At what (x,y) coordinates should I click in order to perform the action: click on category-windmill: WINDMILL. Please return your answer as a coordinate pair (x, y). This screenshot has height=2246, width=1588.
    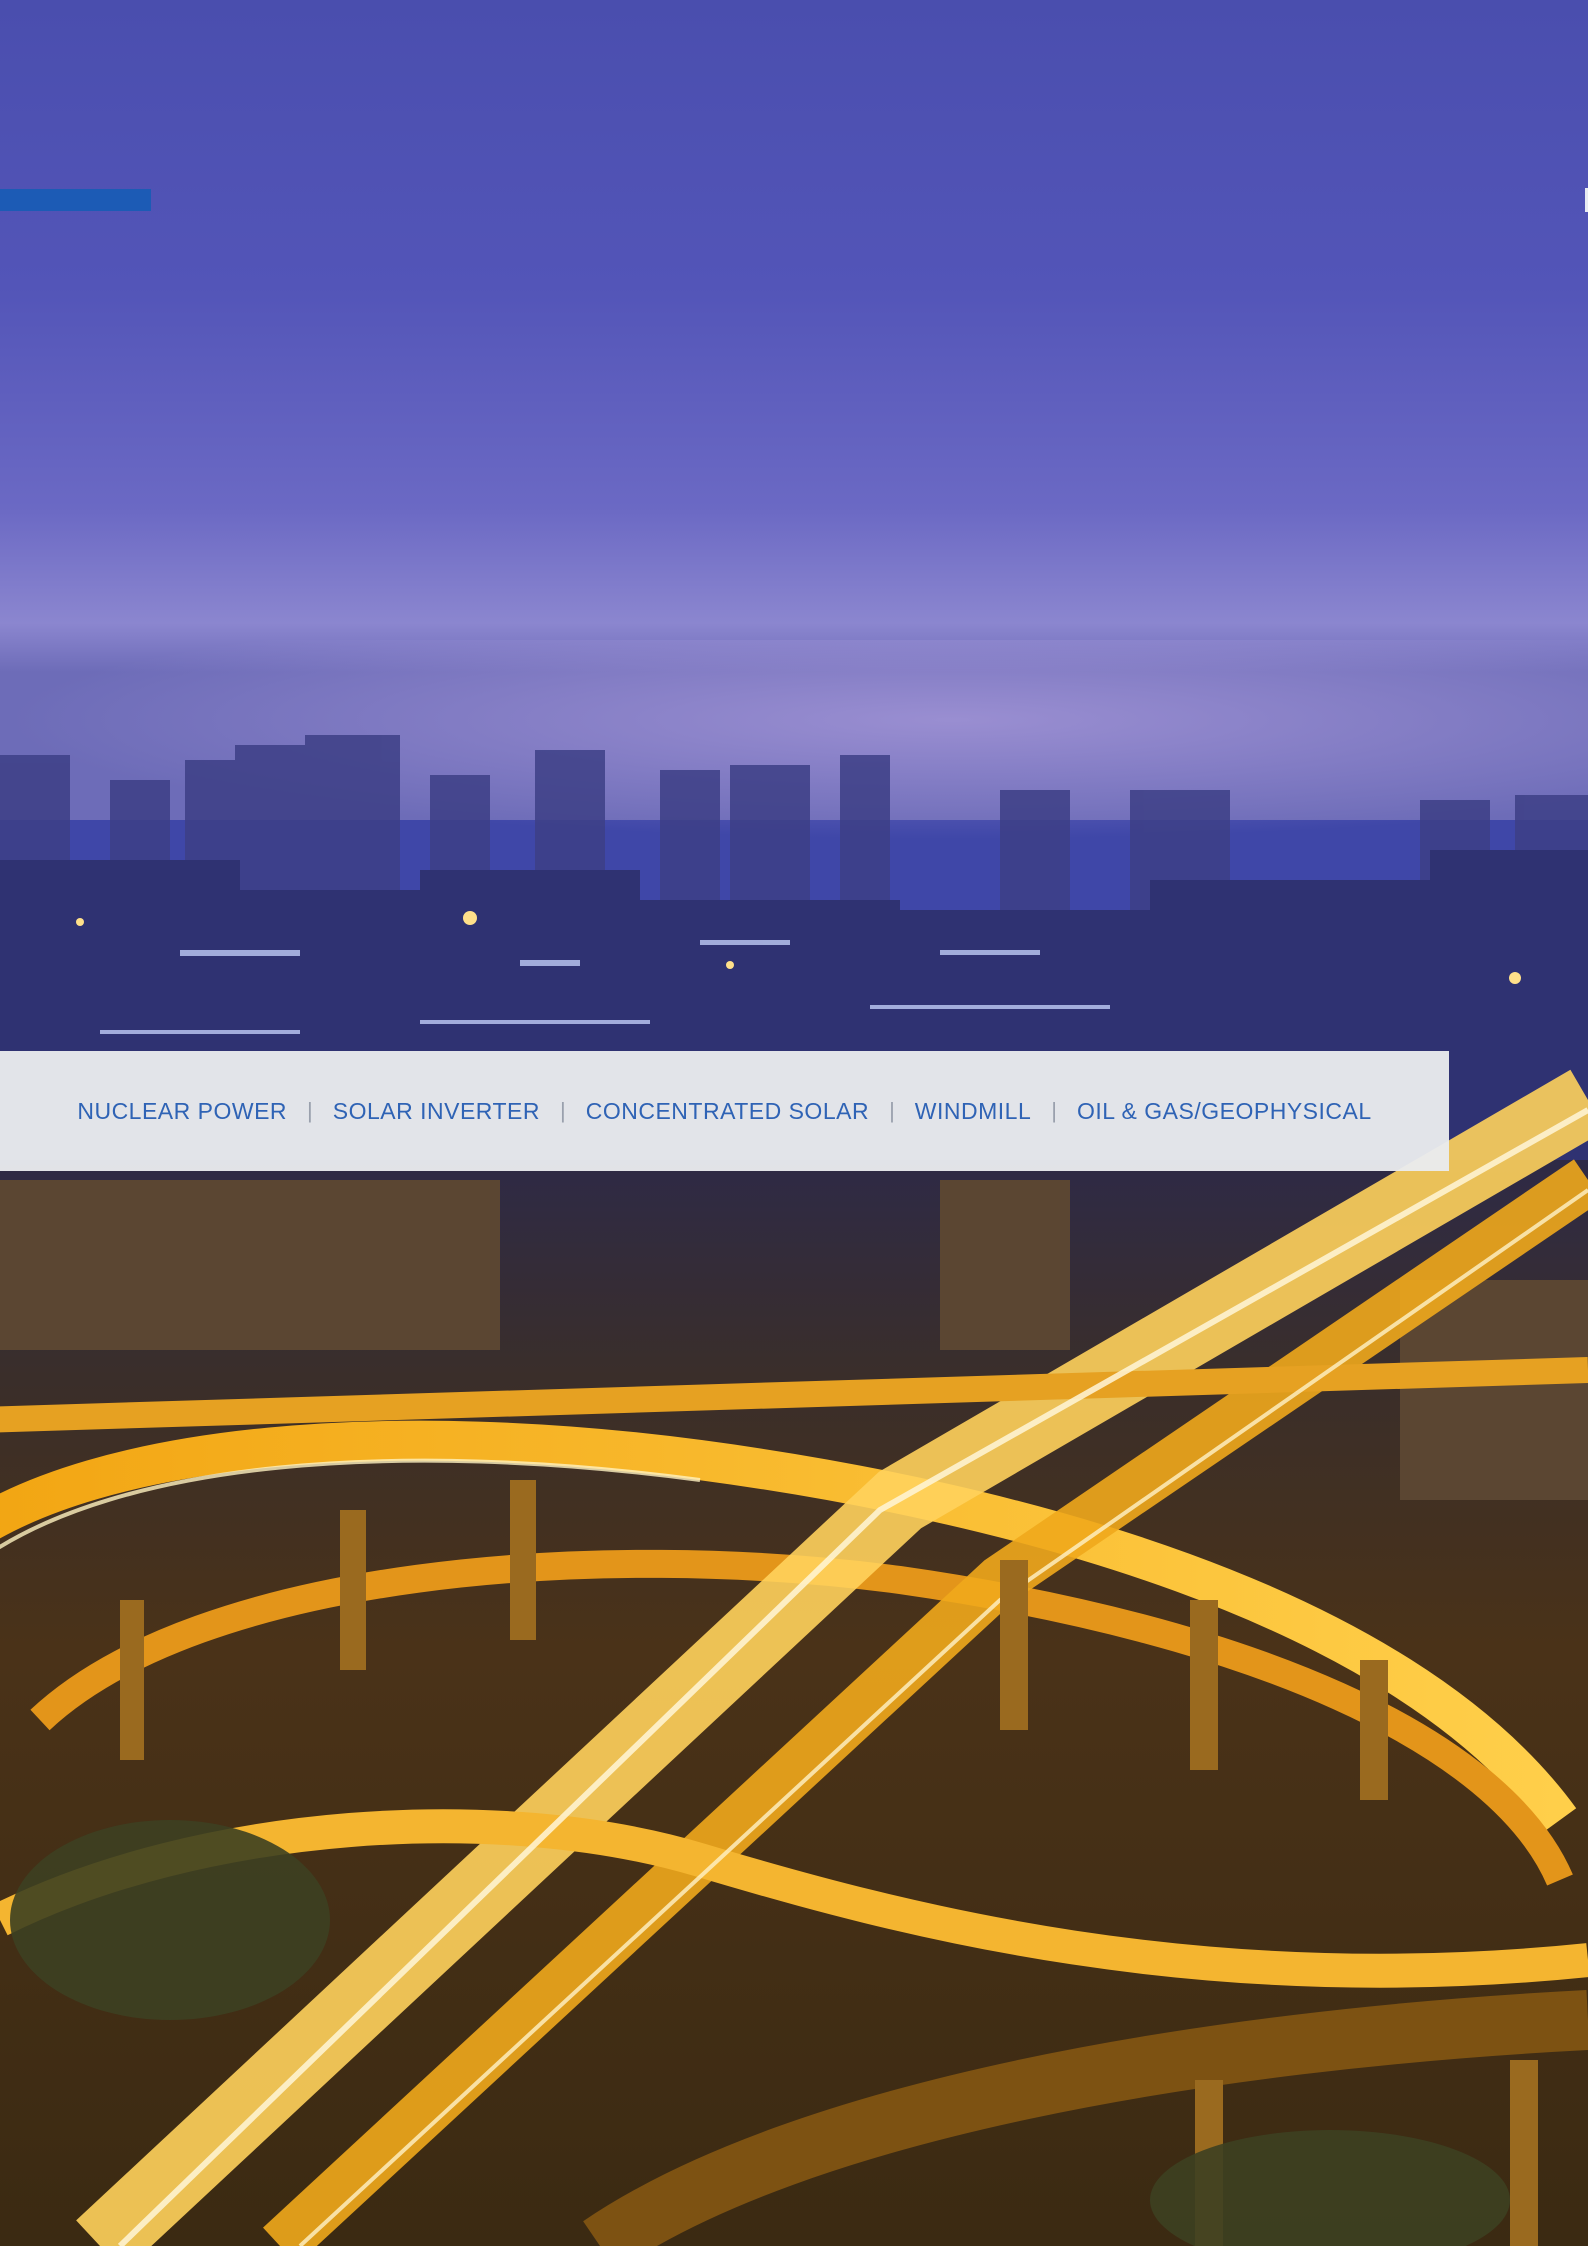
    Looking at the image, I should click on (973, 1111).